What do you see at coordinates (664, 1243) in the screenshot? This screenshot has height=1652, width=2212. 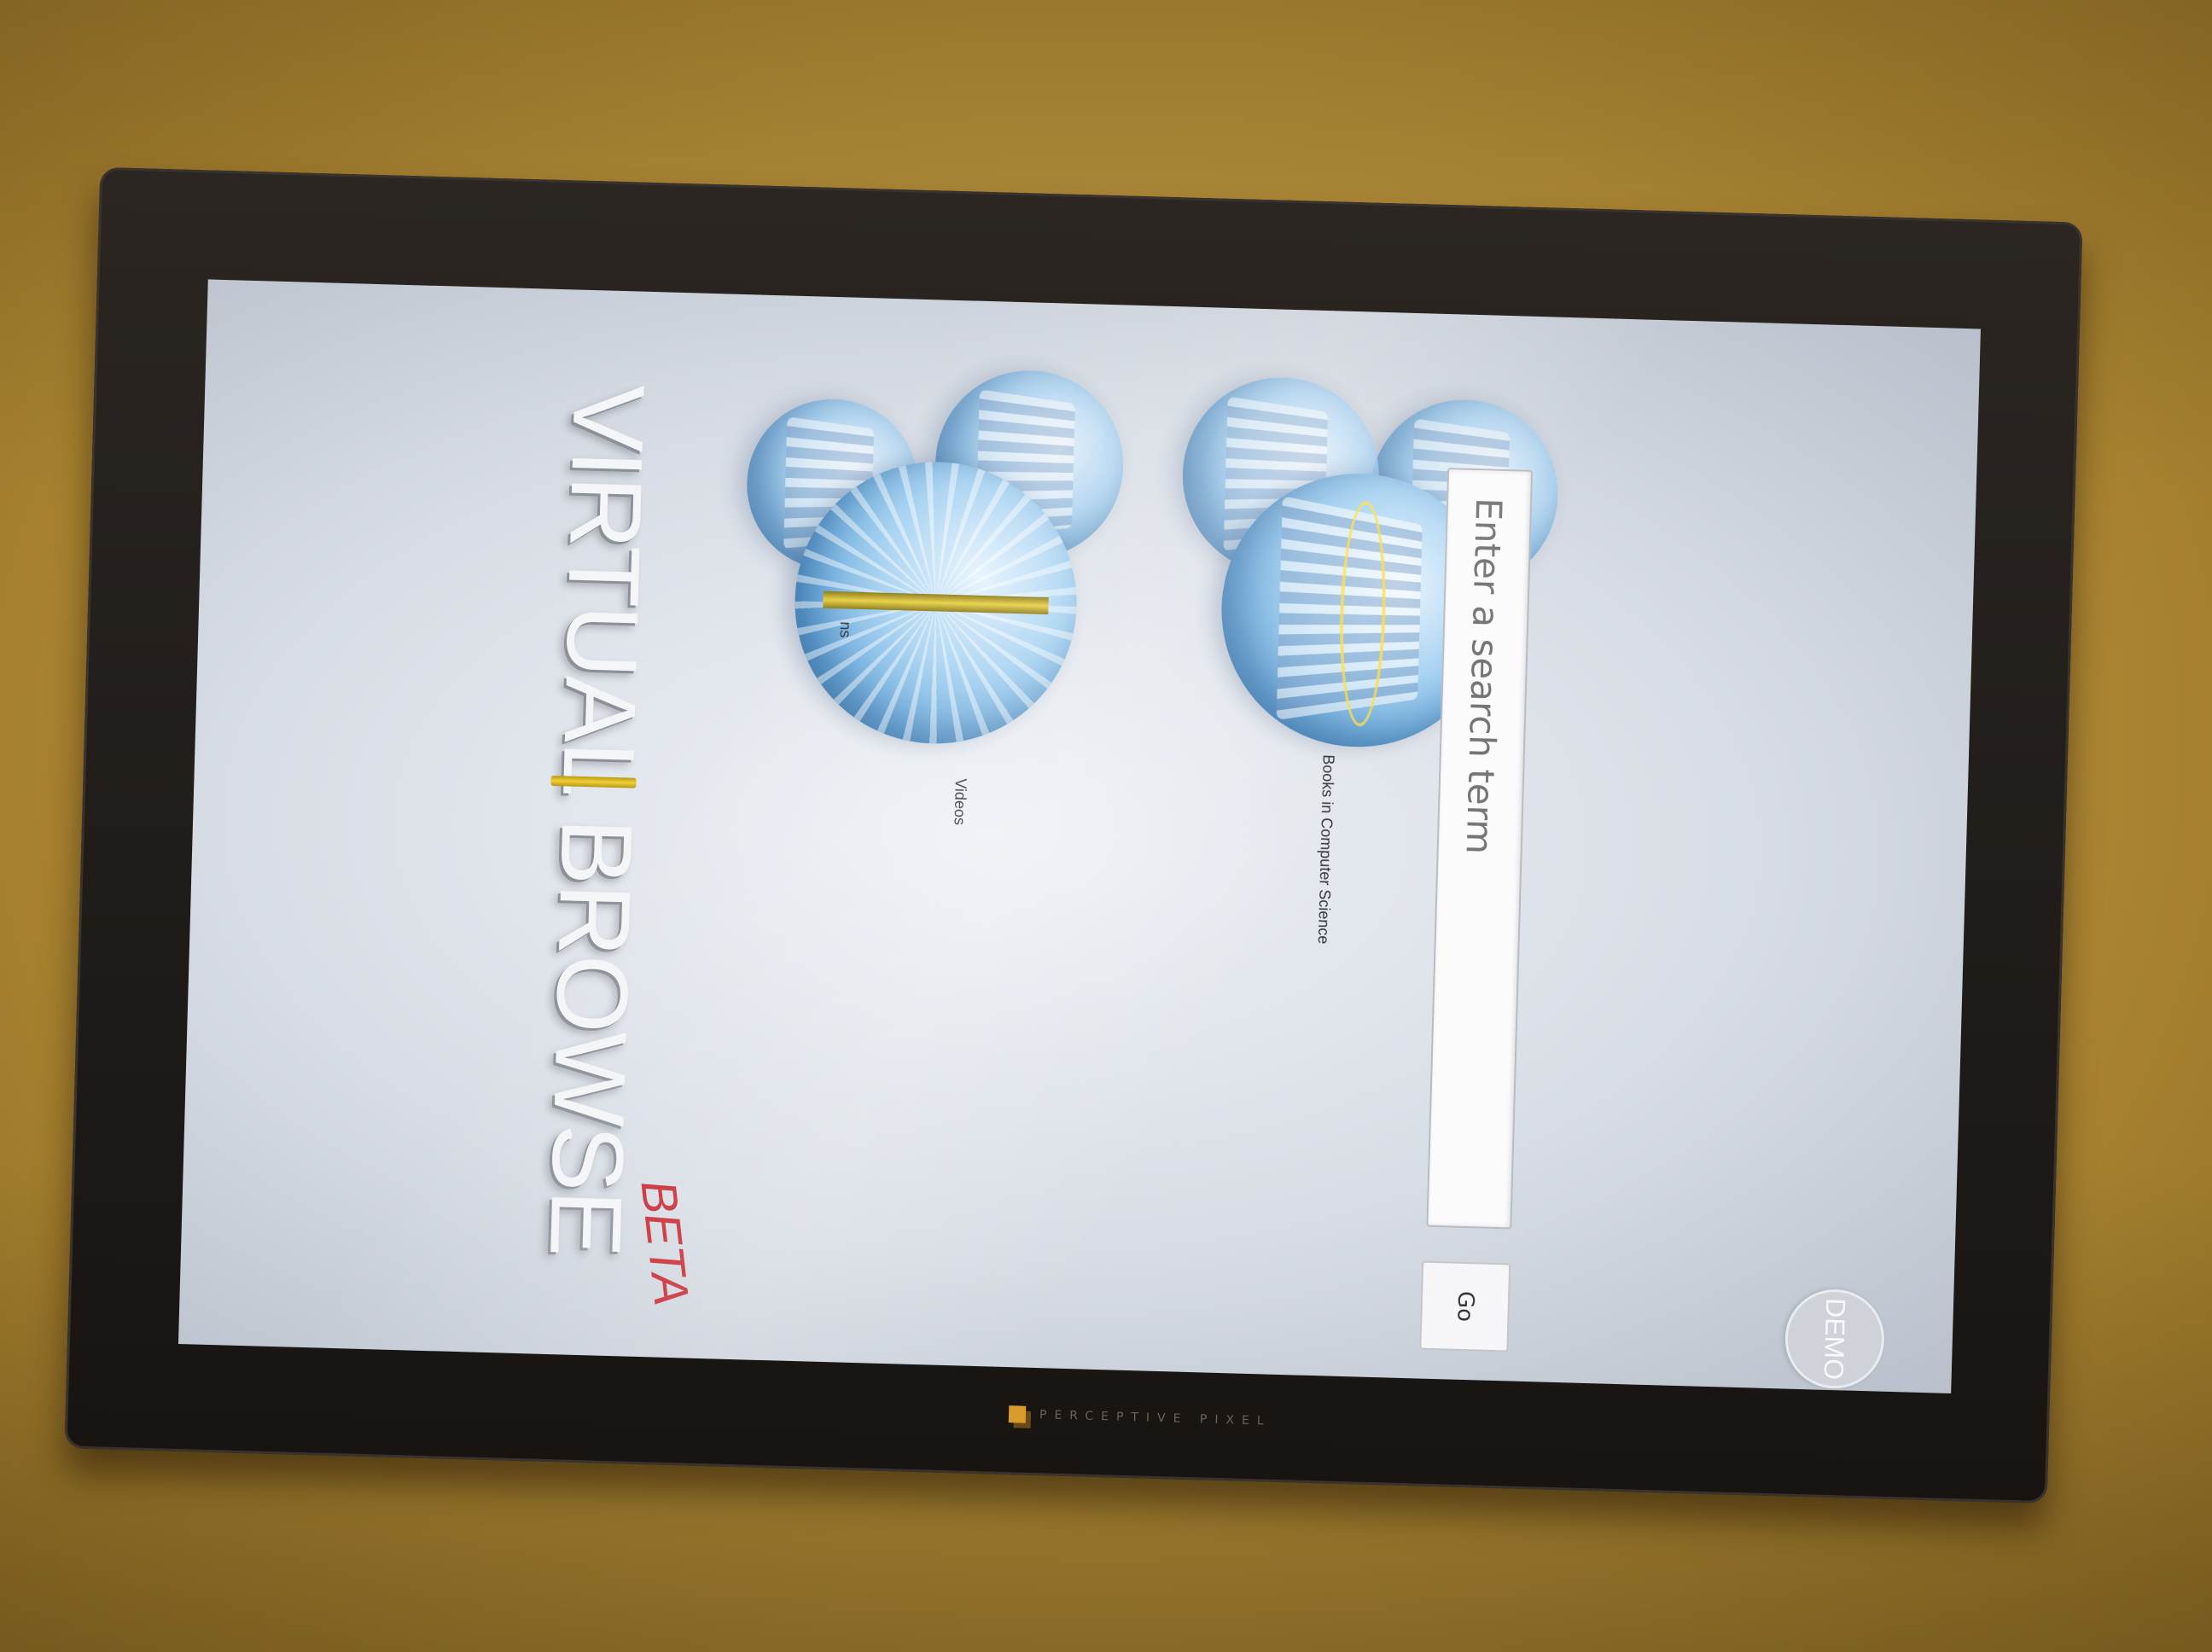 I see `beta-badge: BETA` at bounding box center [664, 1243].